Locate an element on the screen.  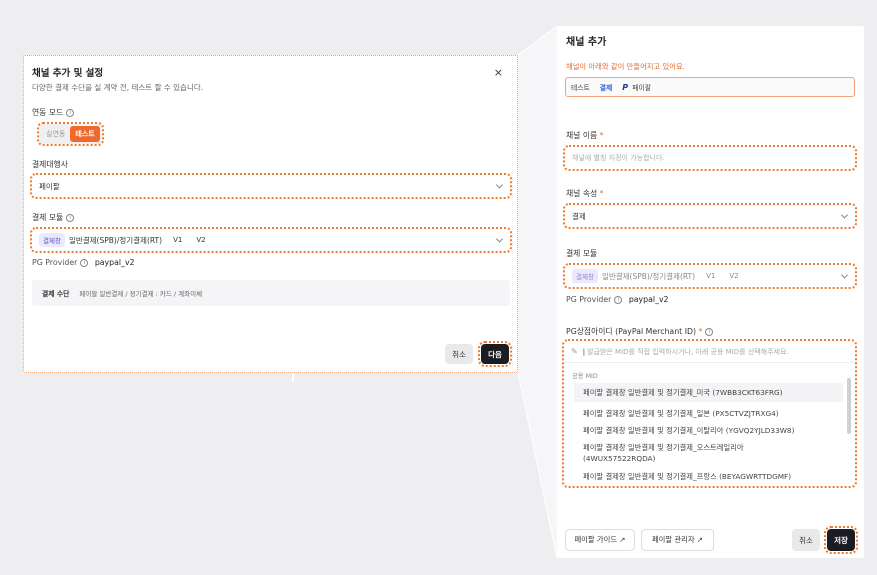
channel-attr-select: 결제 is located at coordinates (710, 216).